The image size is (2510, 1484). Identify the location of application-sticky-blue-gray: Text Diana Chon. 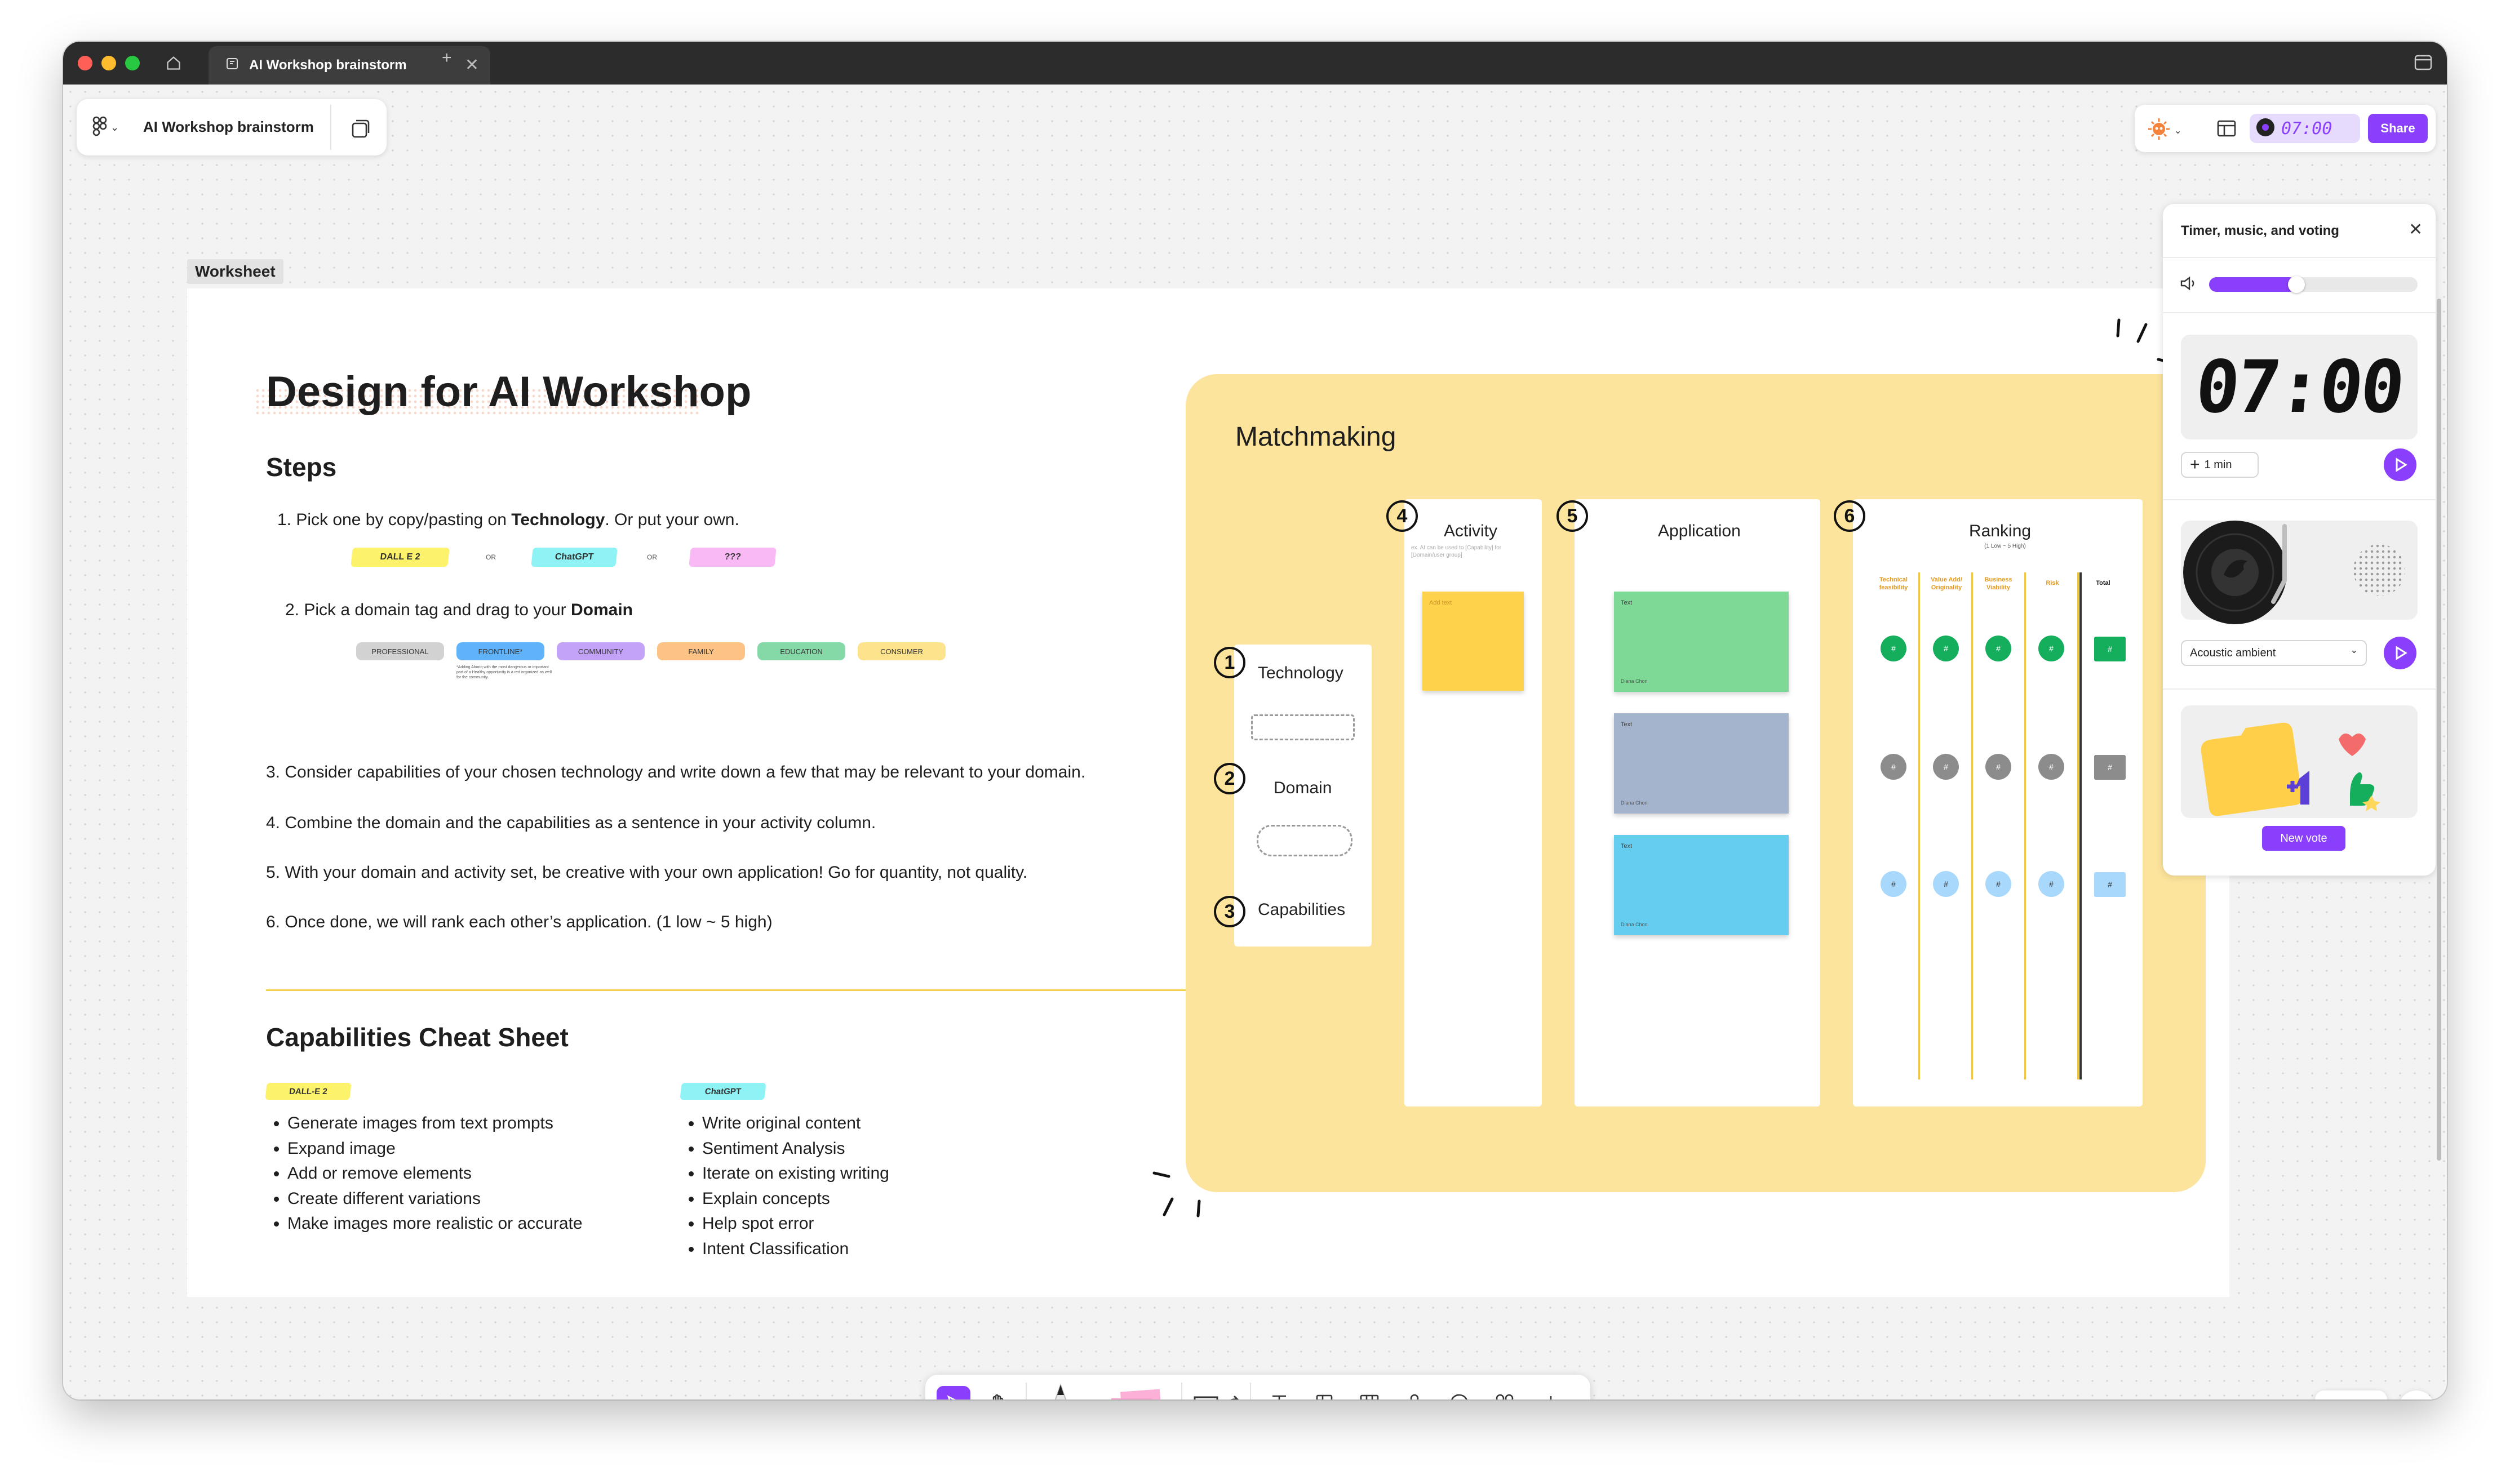
(1702, 763).